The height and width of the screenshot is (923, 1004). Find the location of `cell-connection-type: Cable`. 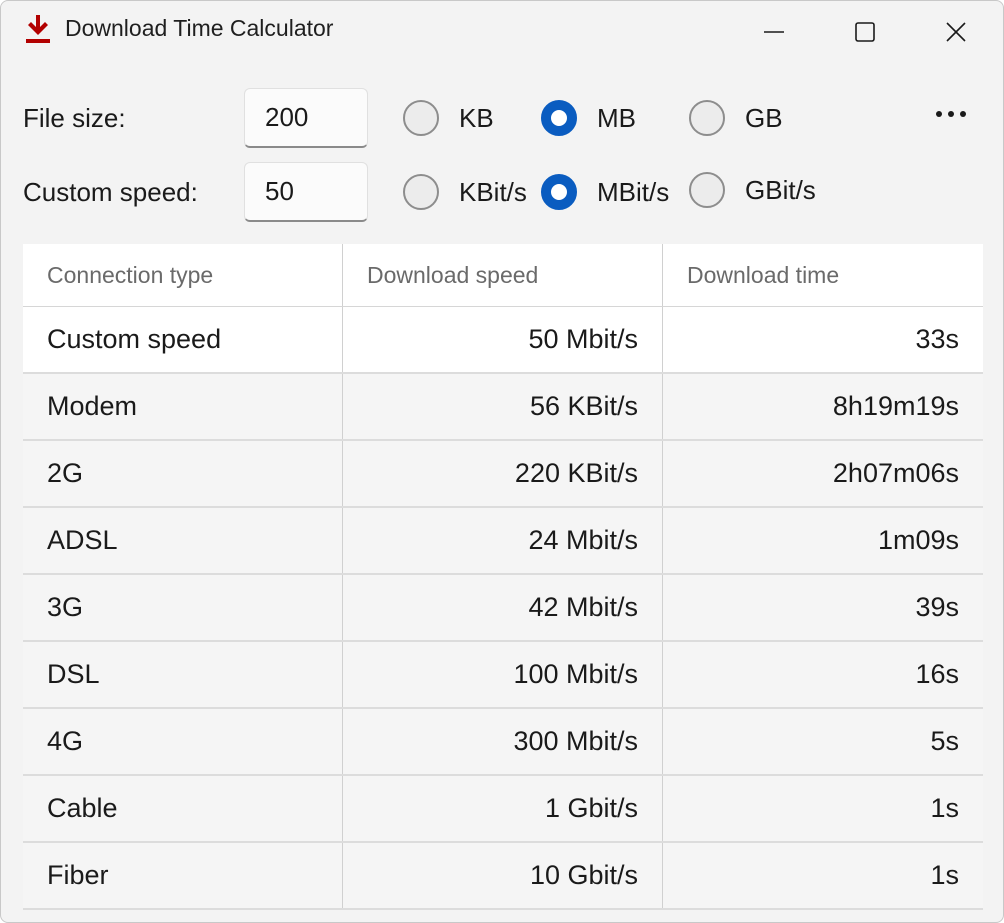

cell-connection-type: Cable is located at coordinates (82, 808).